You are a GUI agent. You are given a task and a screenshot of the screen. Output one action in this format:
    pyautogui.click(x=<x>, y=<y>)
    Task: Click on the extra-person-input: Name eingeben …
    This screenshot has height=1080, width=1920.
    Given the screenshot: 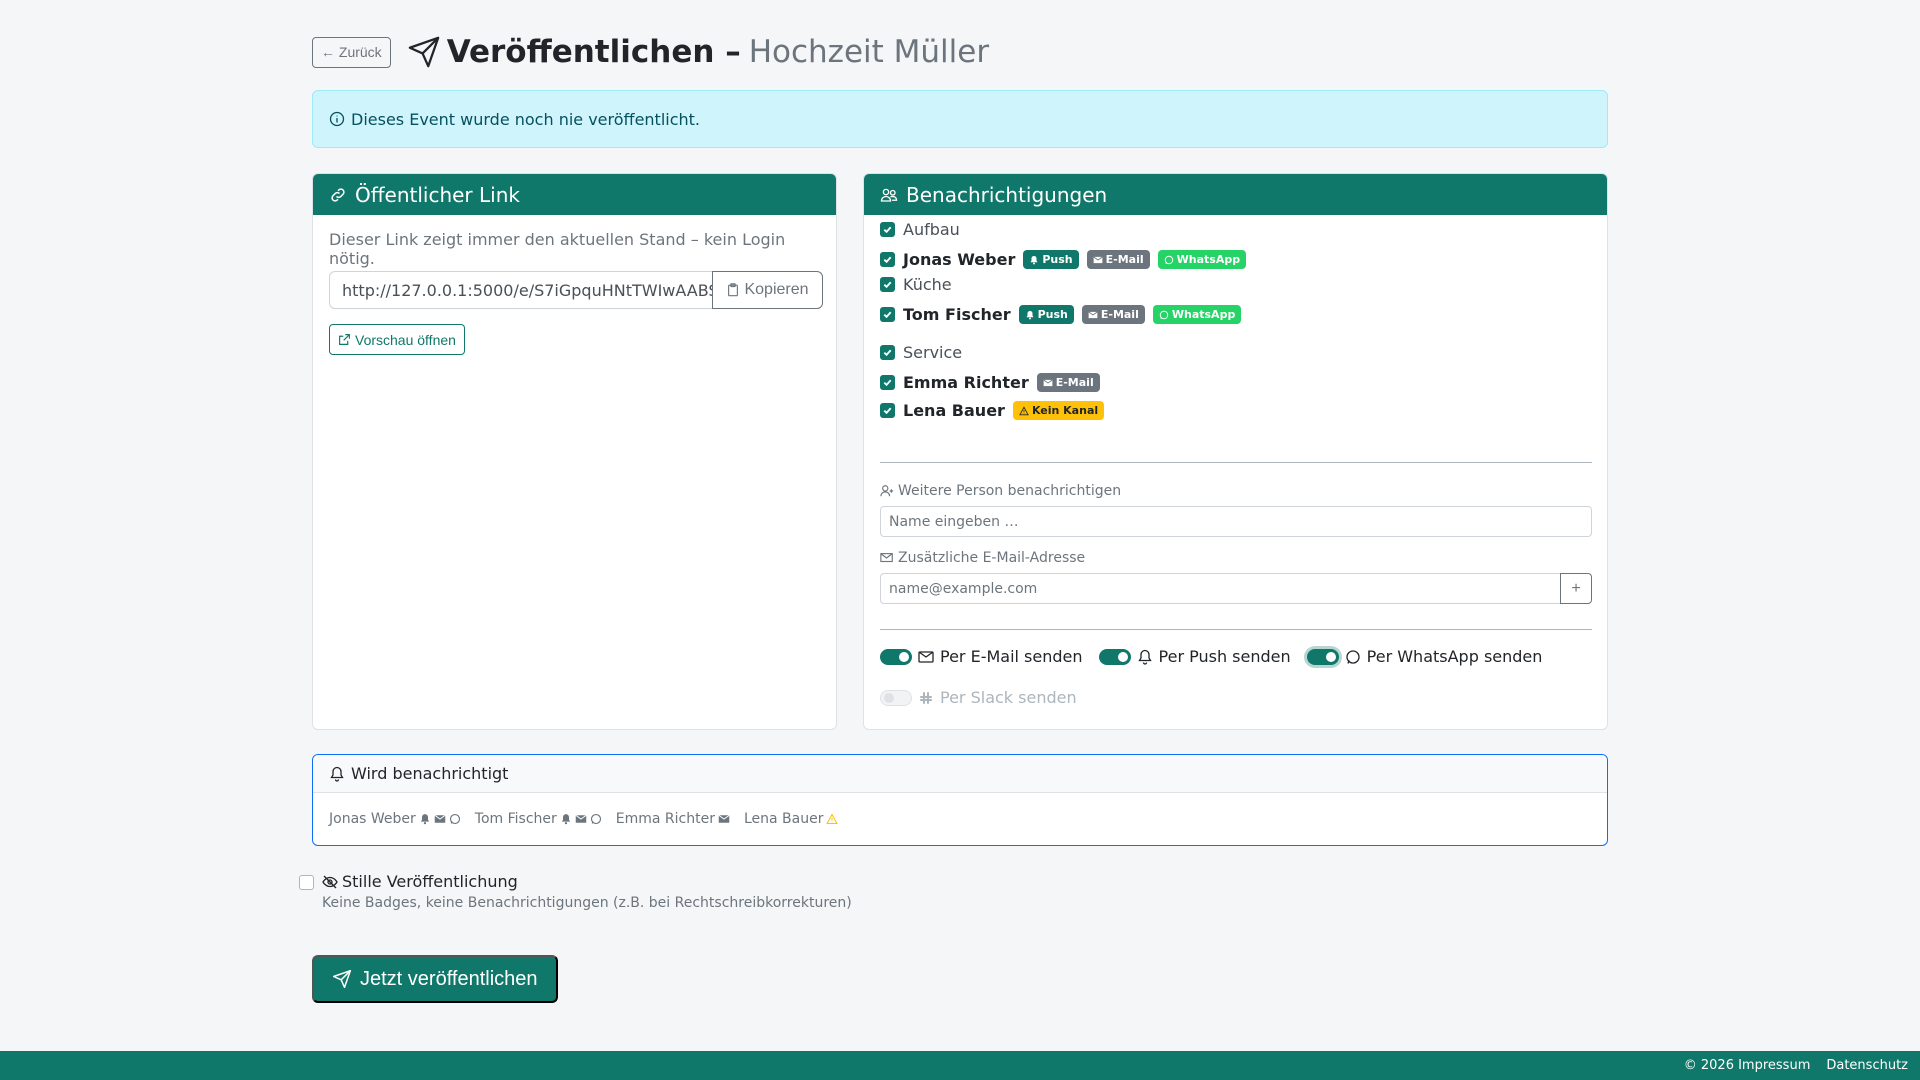 What is the action you would take?
    pyautogui.click(x=1236, y=521)
    